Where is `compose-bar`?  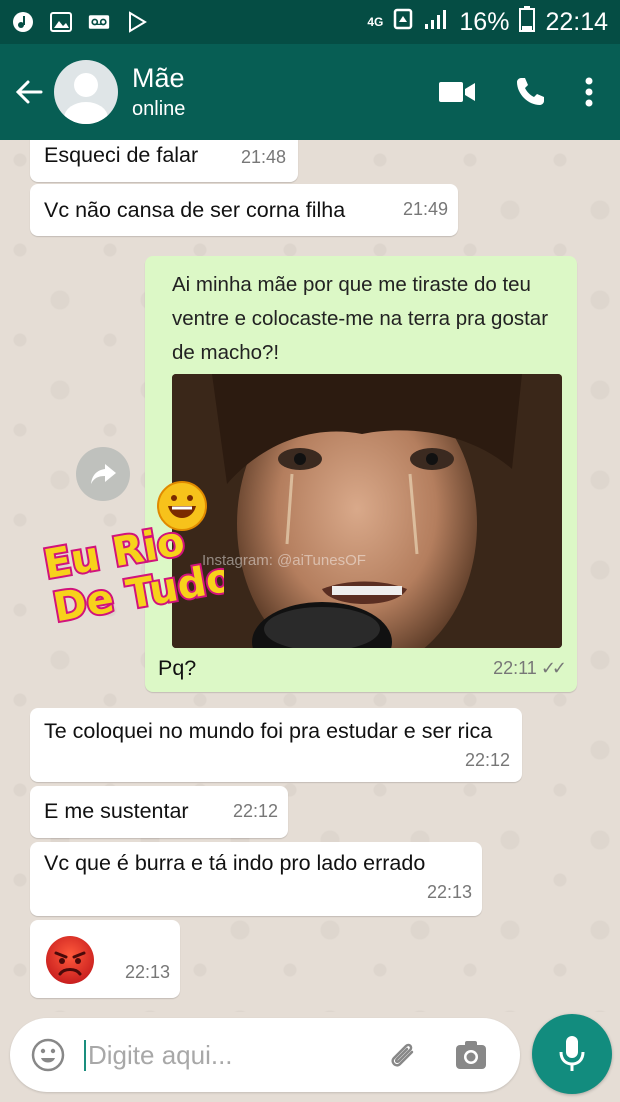
compose-bar is located at coordinates (265, 1055).